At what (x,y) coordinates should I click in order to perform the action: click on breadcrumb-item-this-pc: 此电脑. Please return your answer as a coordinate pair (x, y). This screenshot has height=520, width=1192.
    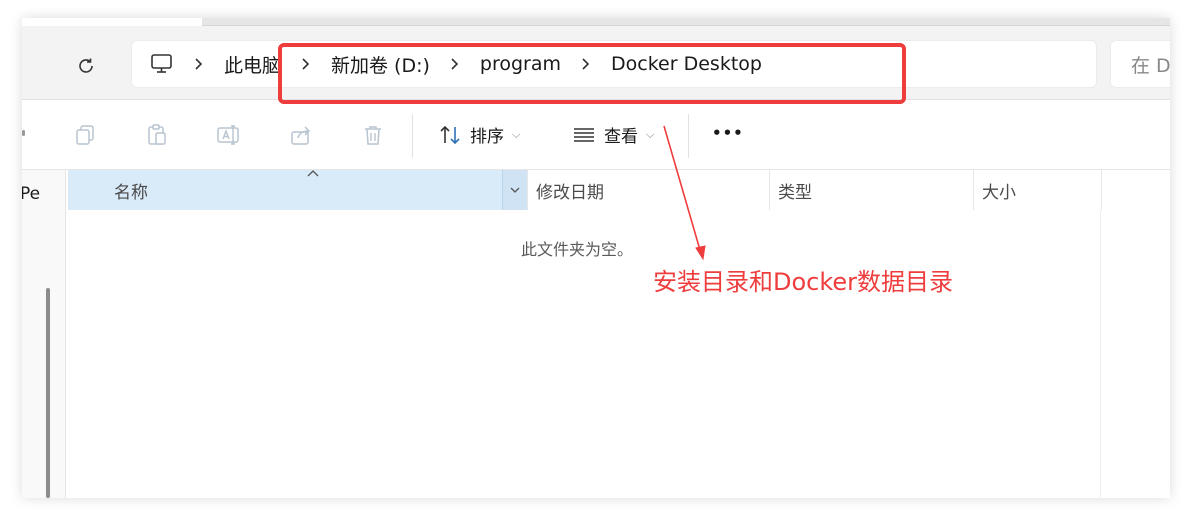
    Looking at the image, I should click on (252, 64).